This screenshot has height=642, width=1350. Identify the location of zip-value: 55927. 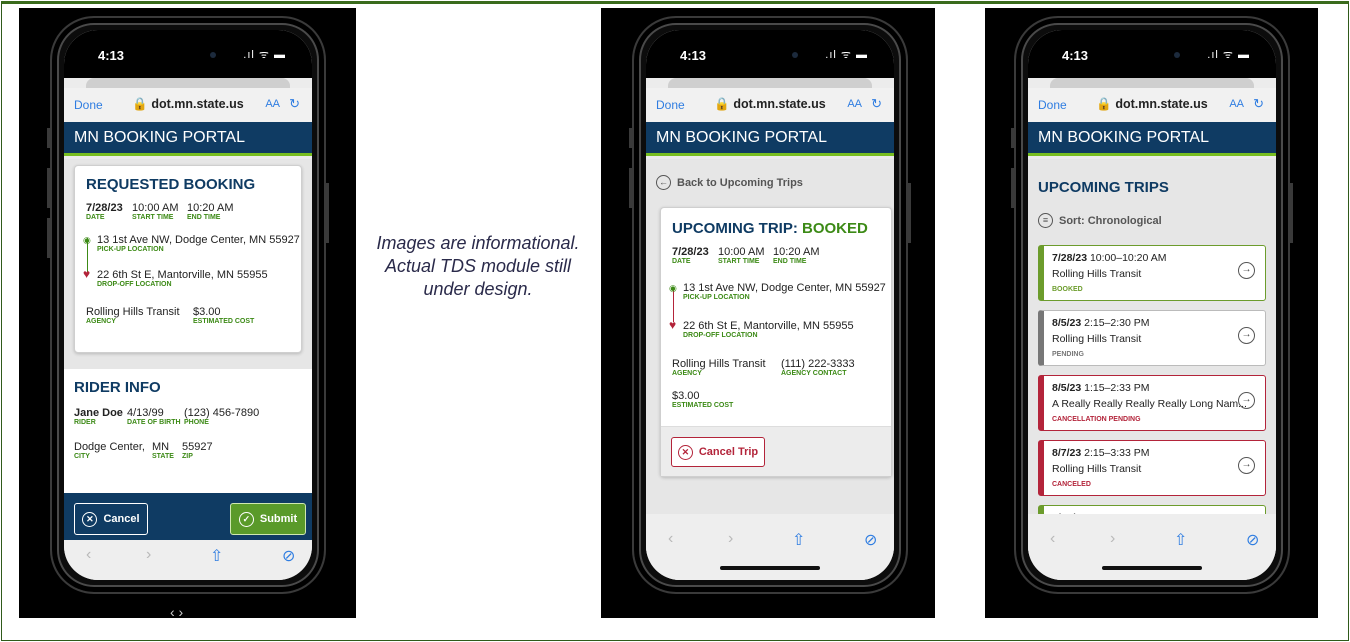
(197, 447).